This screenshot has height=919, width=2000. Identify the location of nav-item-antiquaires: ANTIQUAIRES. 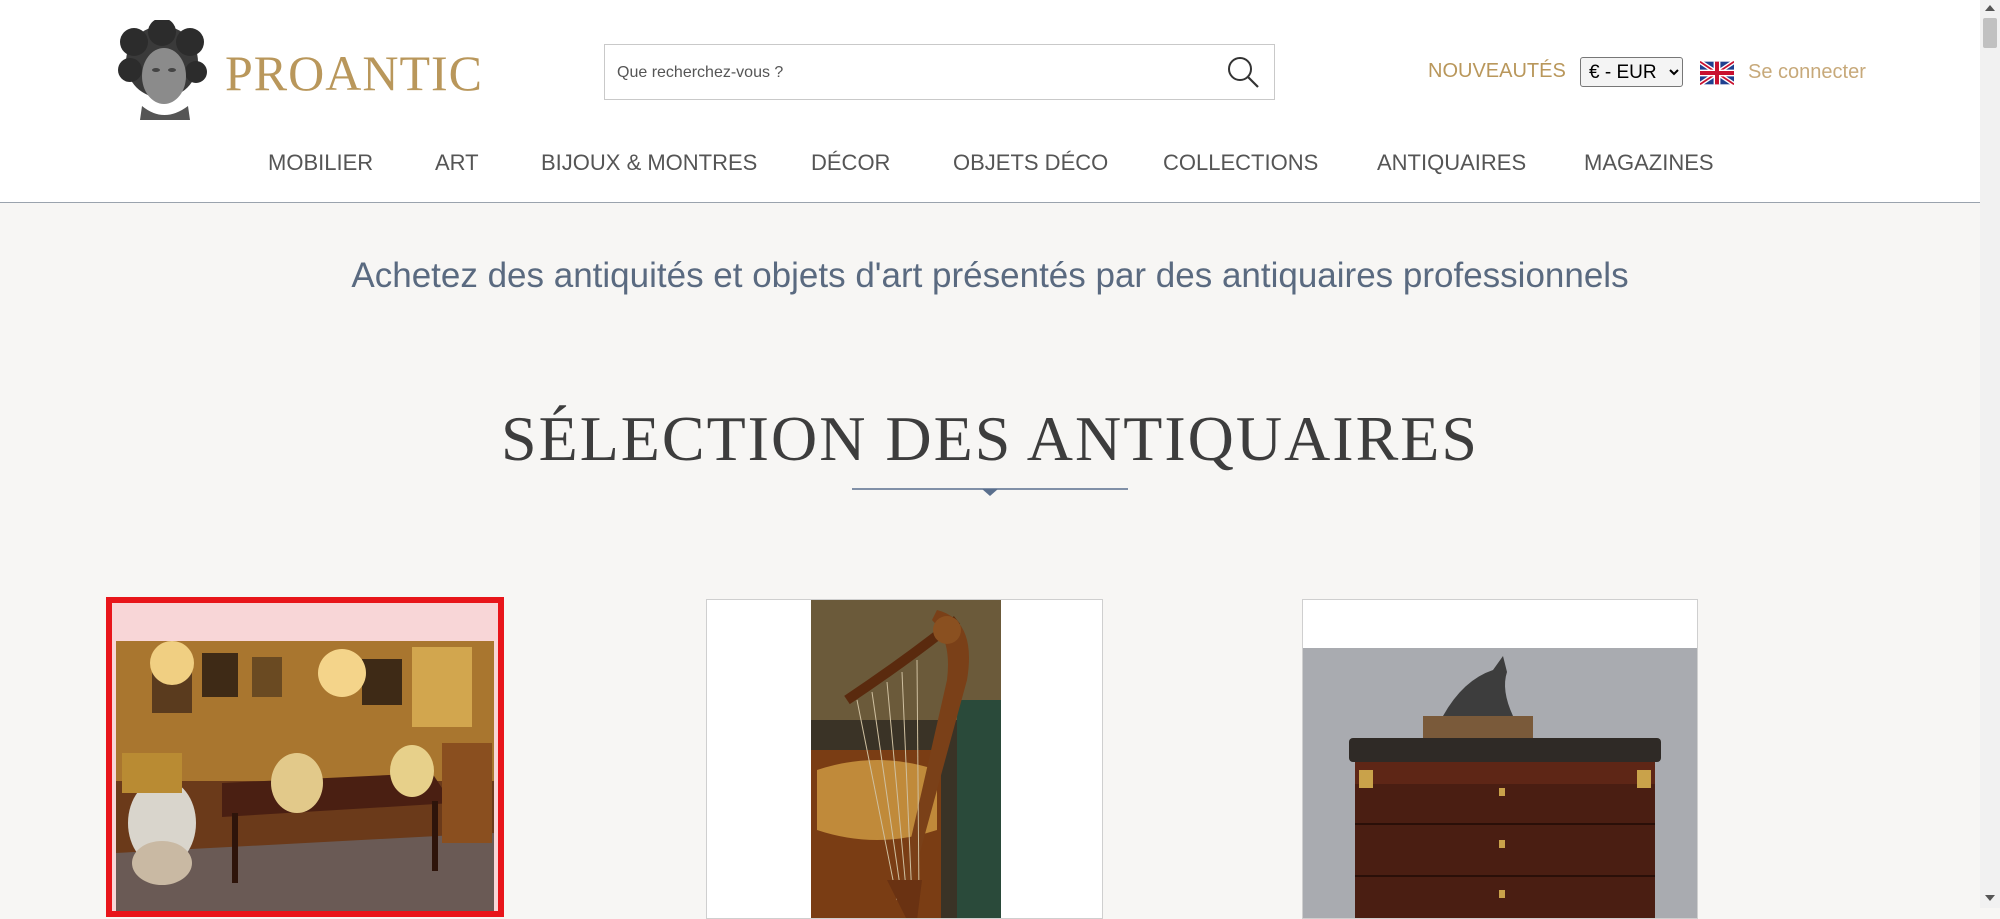
(1451, 163).